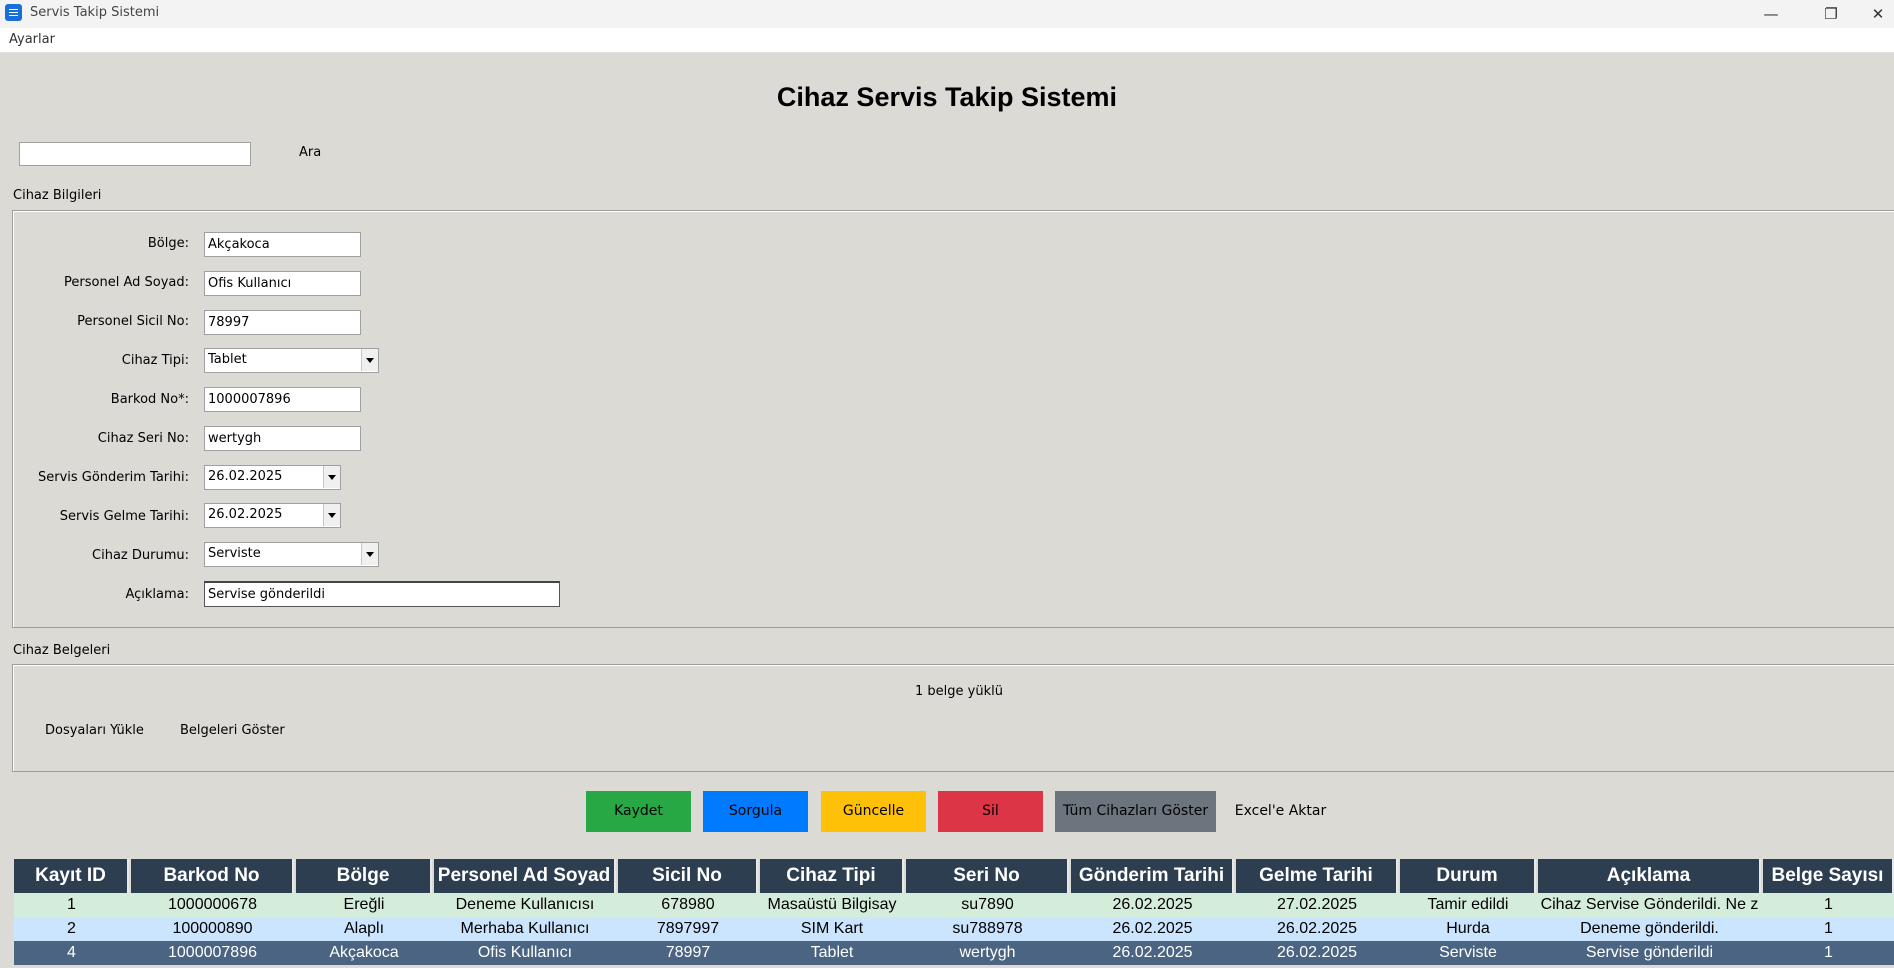  I want to click on serial-field, so click(282, 438).